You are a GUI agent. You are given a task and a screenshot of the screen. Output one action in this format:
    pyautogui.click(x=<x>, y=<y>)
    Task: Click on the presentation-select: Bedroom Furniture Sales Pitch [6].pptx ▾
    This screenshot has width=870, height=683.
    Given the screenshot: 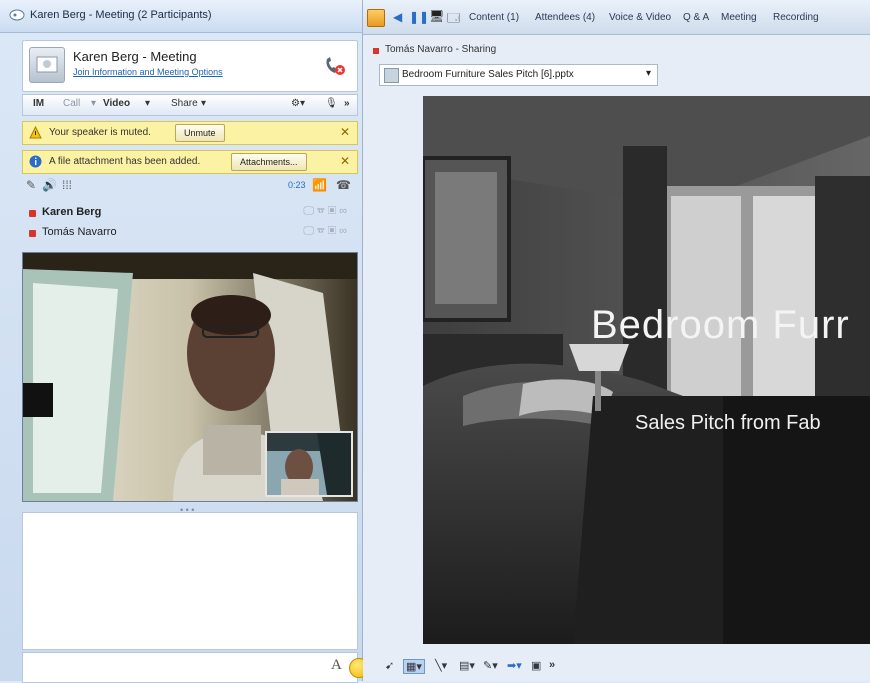 What is the action you would take?
    pyautogui.click(x=518, y=75)
    